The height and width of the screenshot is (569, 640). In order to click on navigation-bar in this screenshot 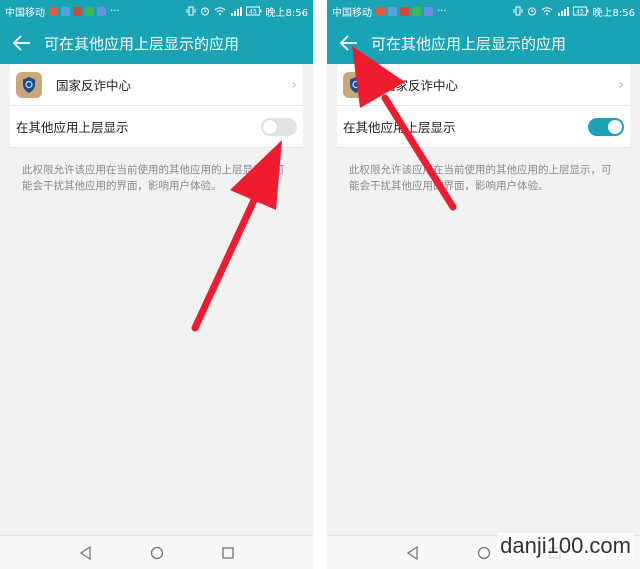, I will do `click(156, 552)`.